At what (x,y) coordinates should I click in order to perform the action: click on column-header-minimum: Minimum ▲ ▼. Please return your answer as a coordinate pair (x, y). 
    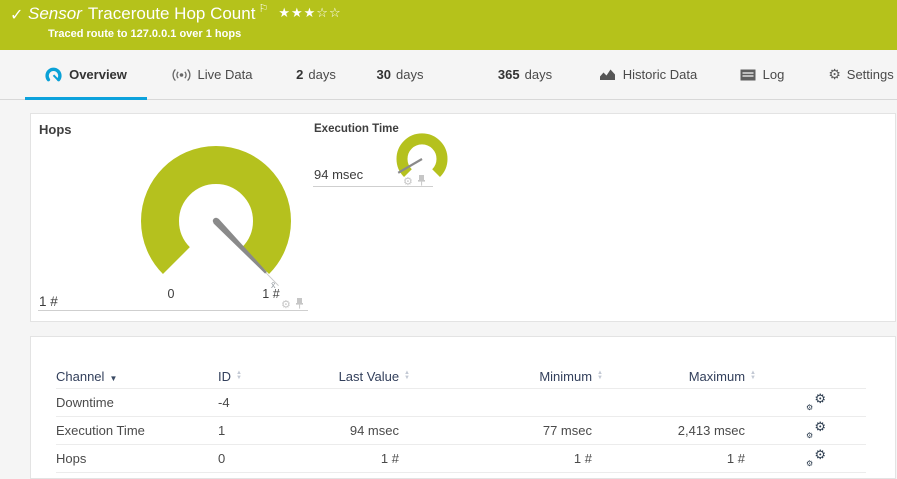
    Looking at the image, I should click on (520, 376).